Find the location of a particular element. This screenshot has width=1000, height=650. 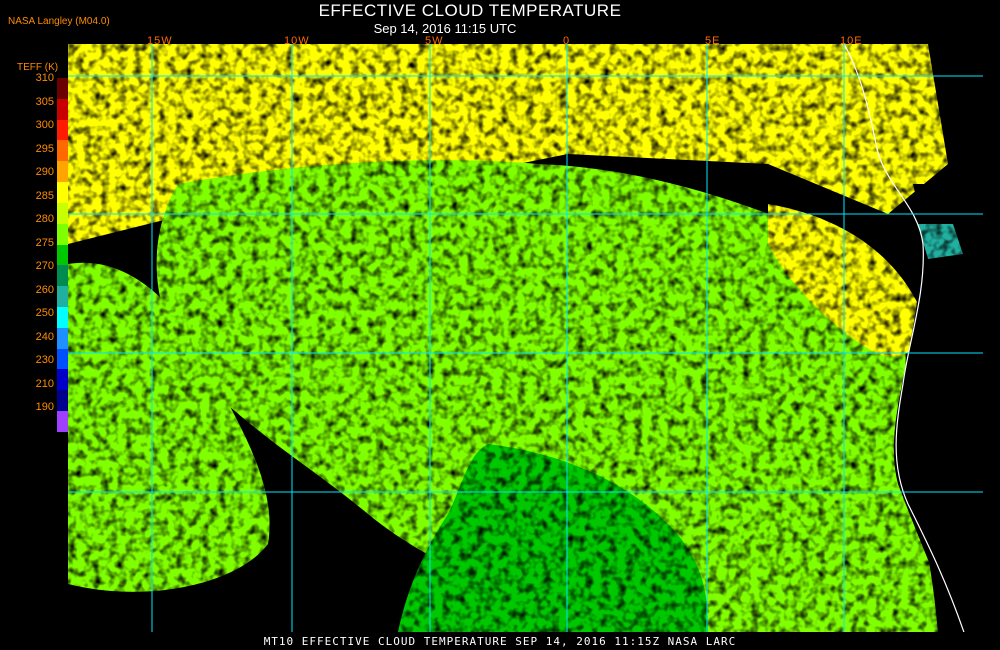

colorbar-tick-label: 190 is located at coordinates (44, 407).